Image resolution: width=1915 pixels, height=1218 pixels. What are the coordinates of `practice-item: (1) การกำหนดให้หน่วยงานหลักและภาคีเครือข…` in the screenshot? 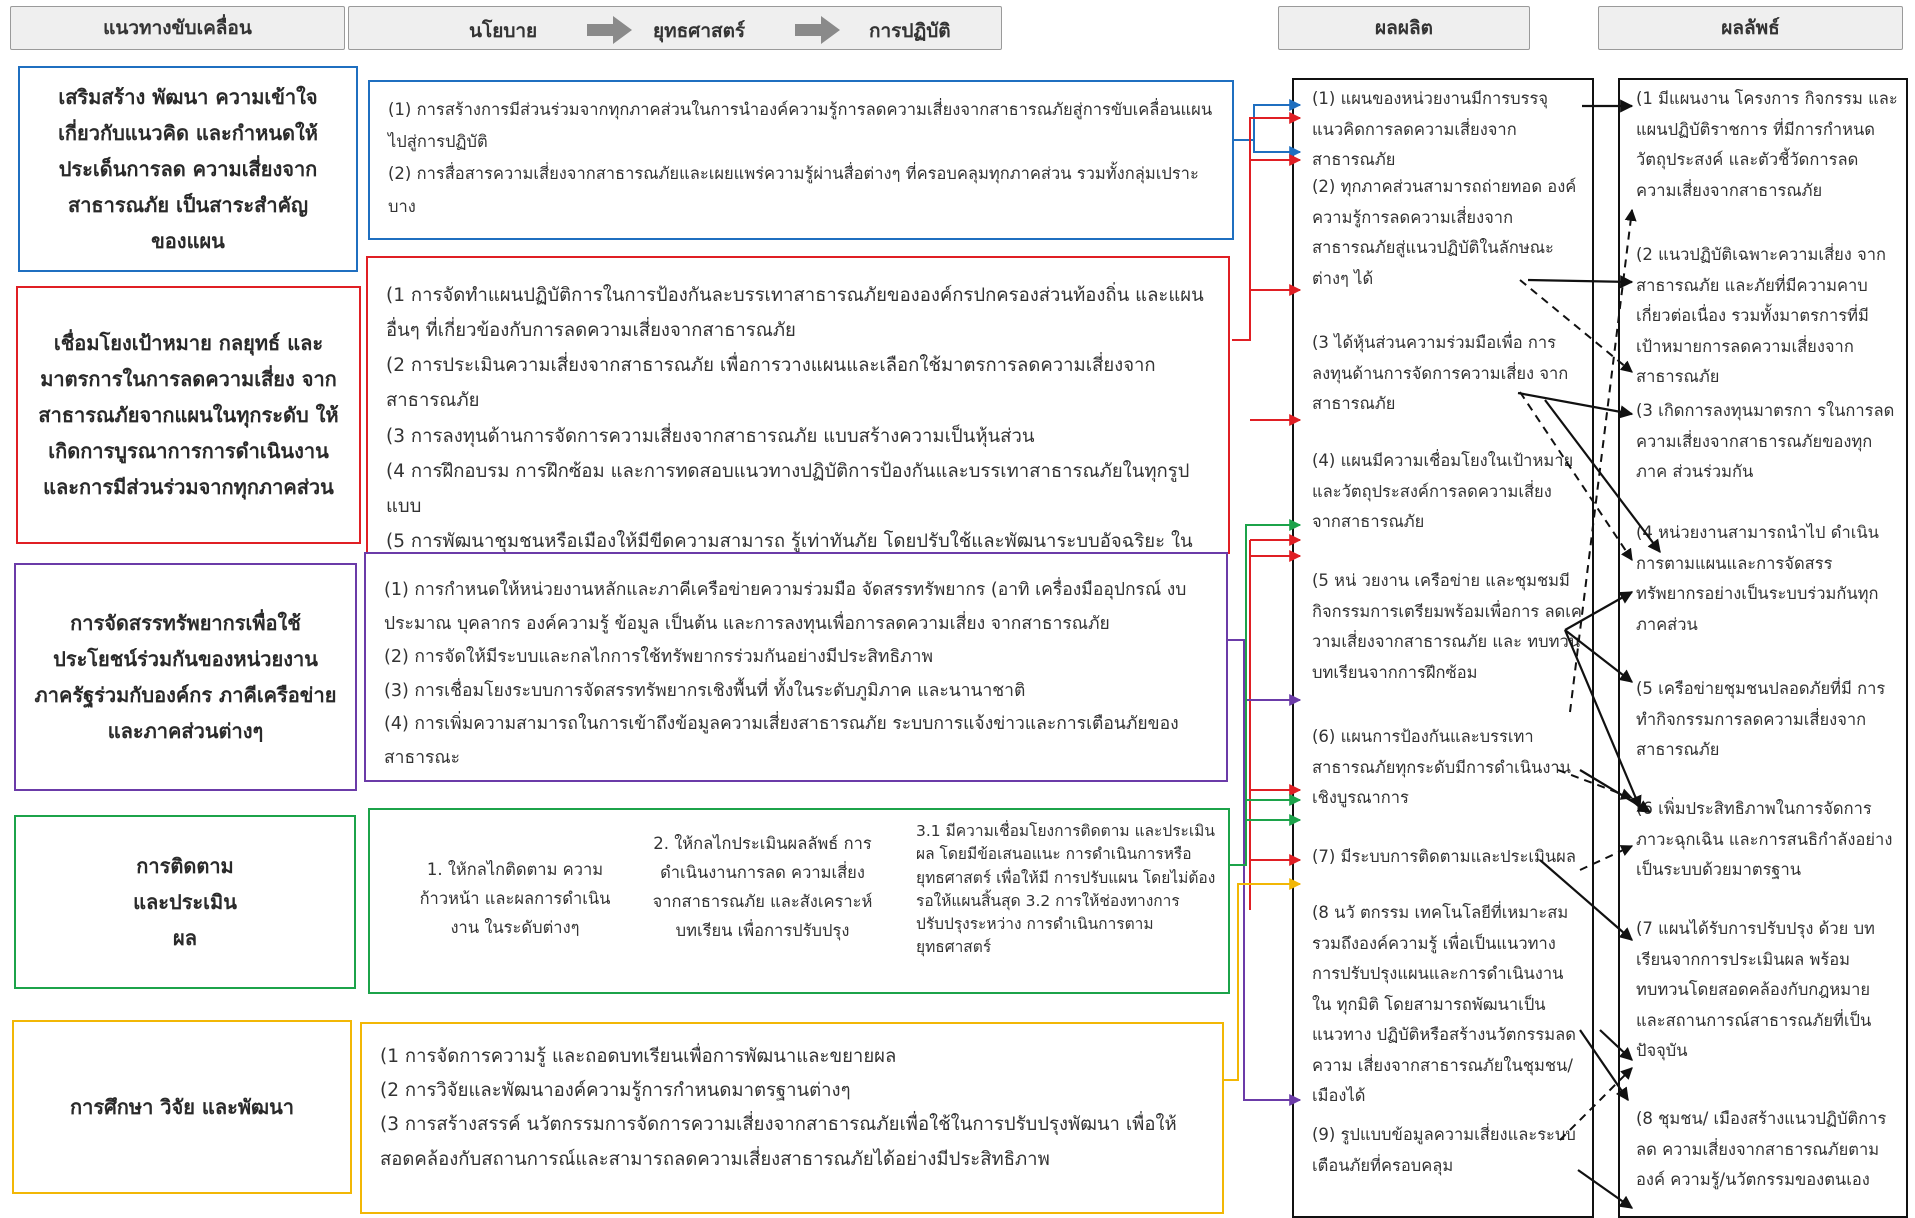 It's located at (785, 607).